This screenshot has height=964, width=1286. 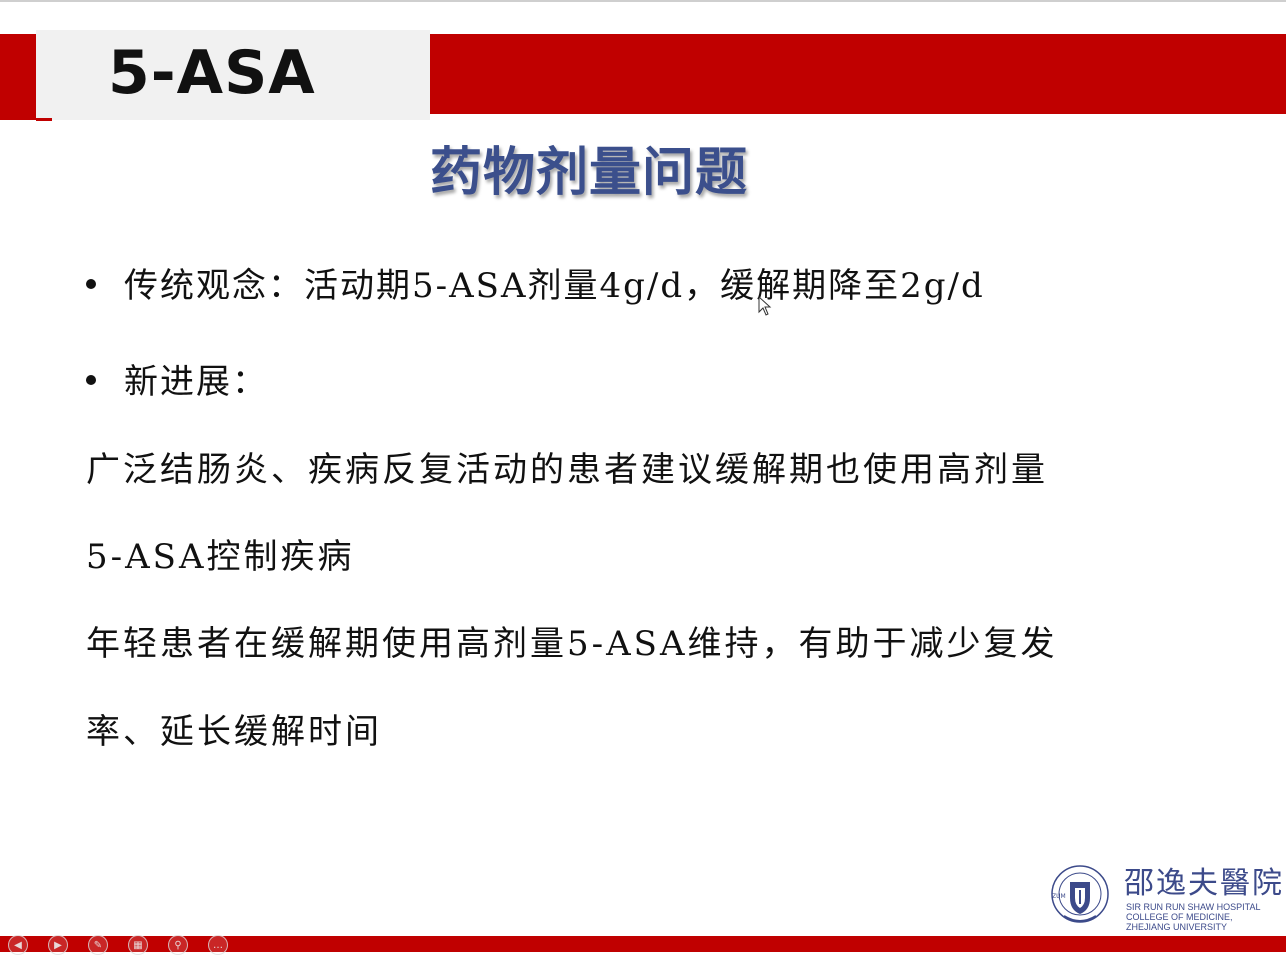 I want to click on bullet-text: 传统观念：活动期5-ASA剂量4g/d，缓解期降至2g/d, so click(x=554, y=286).